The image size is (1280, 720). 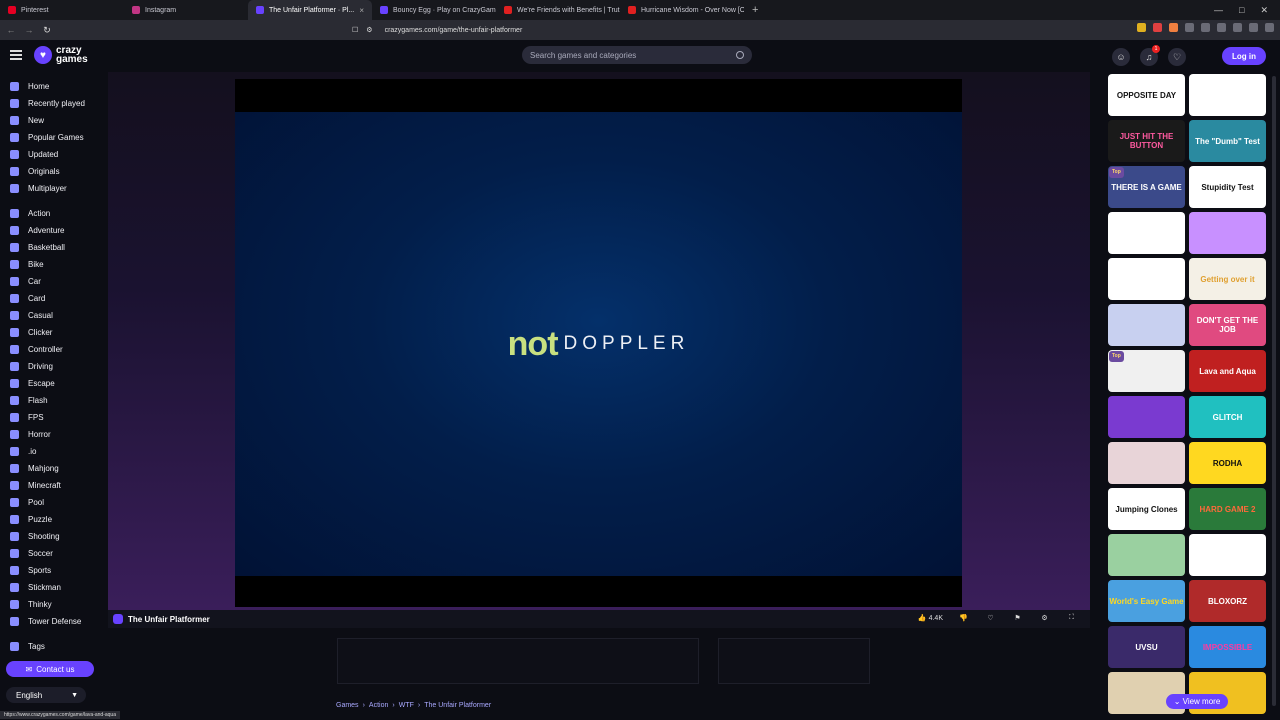 What do you see at coordinates (47, 30) in the screenshot?
I see `reload-icon: ↻` at bounding box center [47, 30].